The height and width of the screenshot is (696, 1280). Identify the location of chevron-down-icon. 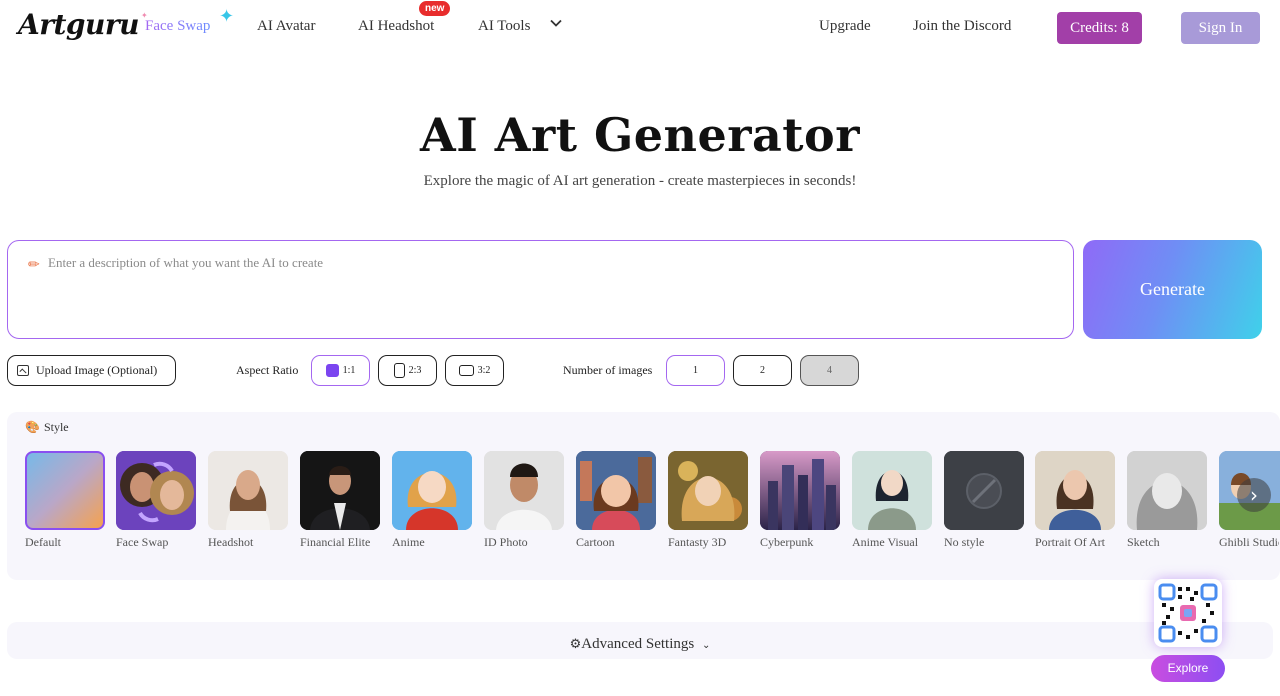
(556, 23).